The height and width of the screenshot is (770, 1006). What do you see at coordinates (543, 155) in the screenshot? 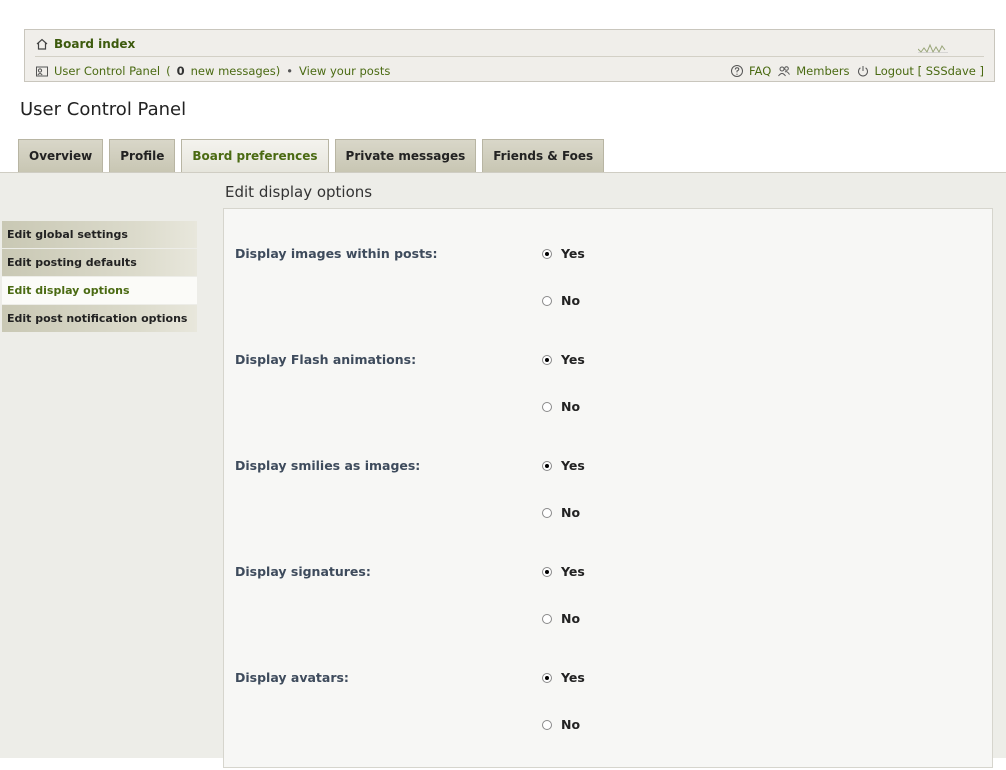
I see `tab-friends-foes: Friends & Foes` at bounding box center [543, 155].